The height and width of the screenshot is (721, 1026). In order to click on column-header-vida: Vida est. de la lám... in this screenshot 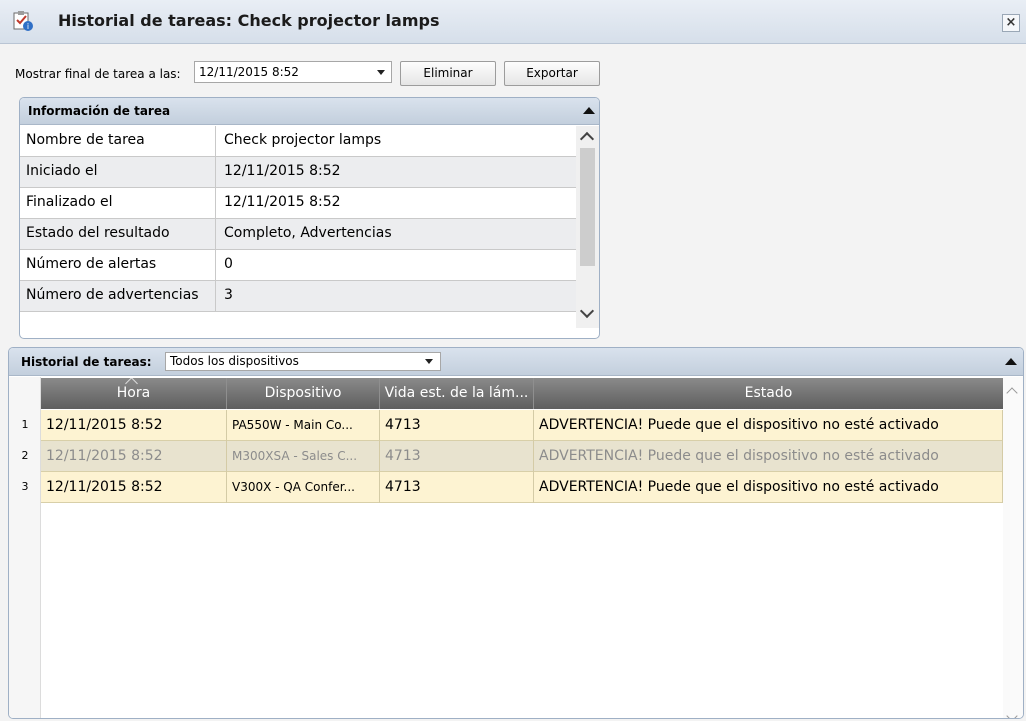, I will do `click(457, 393)`.